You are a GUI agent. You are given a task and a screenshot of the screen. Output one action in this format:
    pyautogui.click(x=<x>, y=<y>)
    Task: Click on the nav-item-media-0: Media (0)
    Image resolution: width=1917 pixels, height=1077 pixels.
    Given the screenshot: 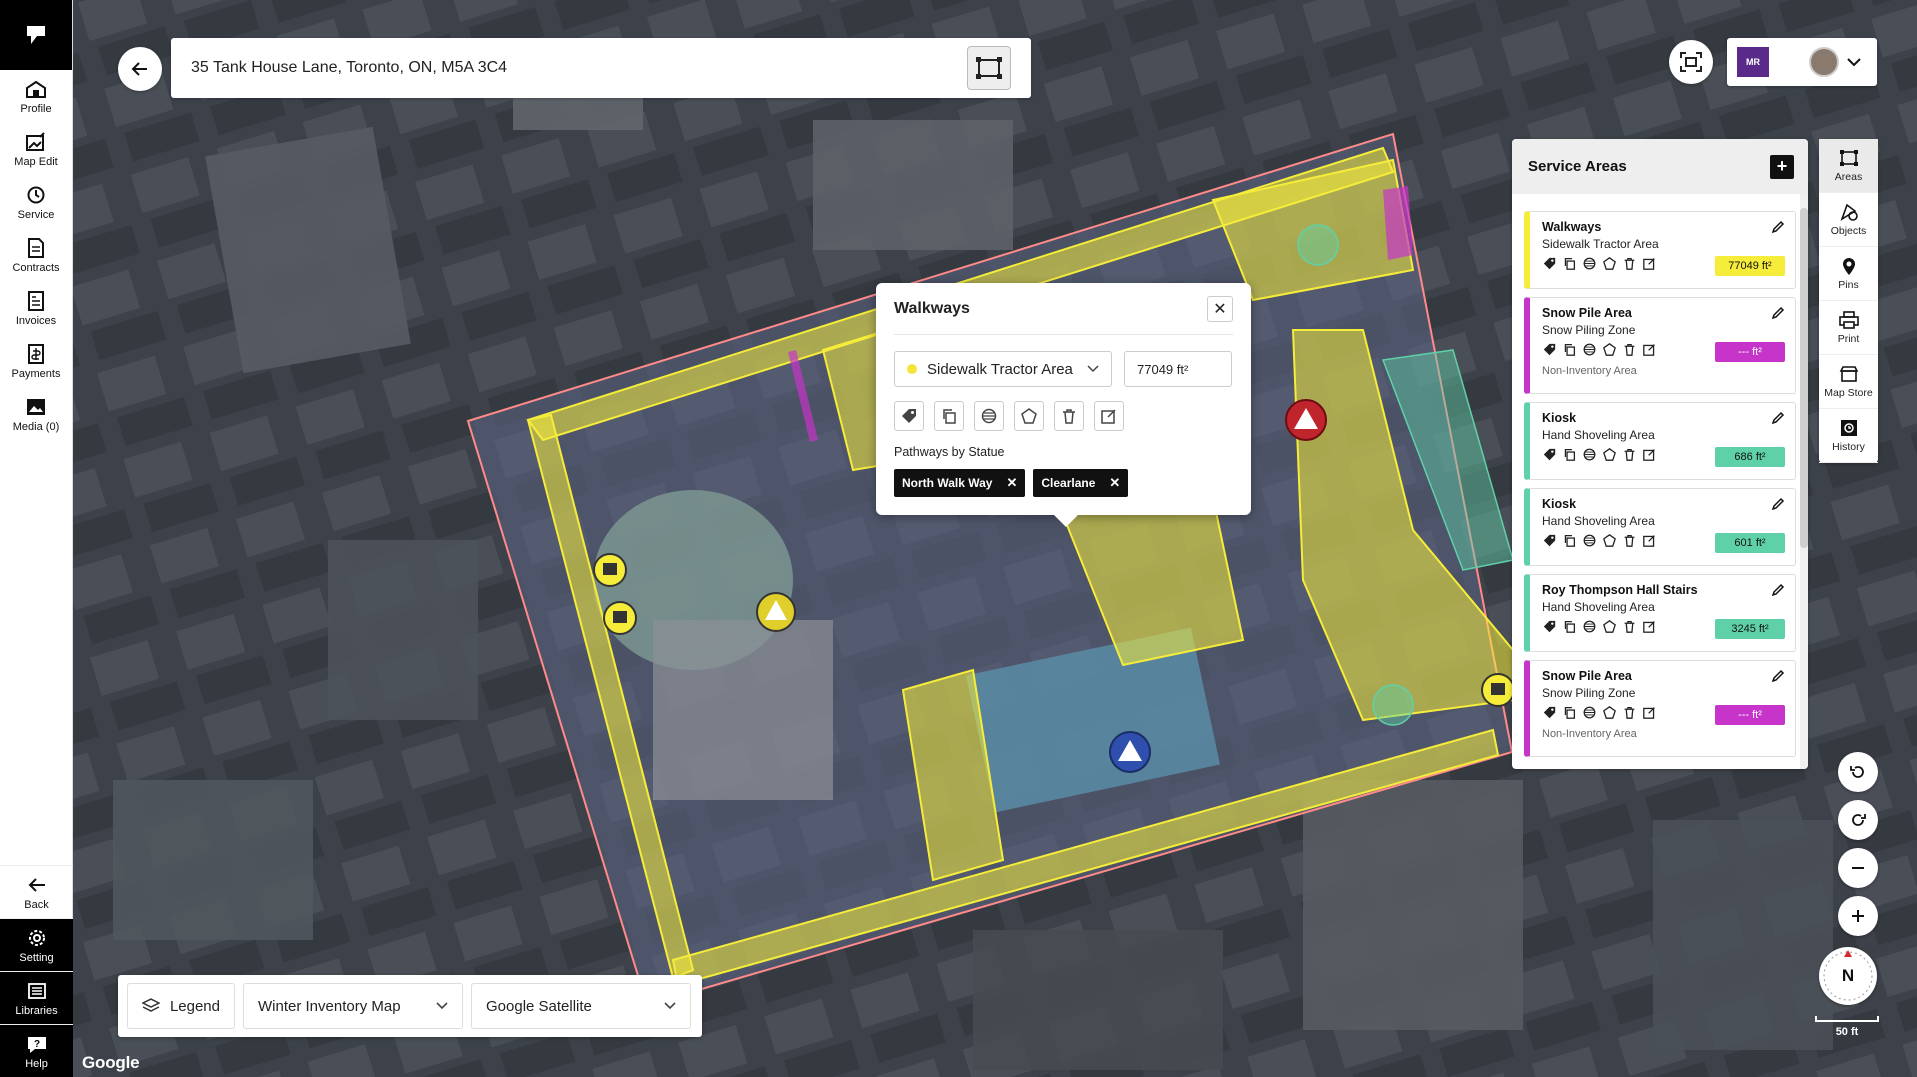 What is the action you would take?
    pyautogui.click(x=36, y=414)
    